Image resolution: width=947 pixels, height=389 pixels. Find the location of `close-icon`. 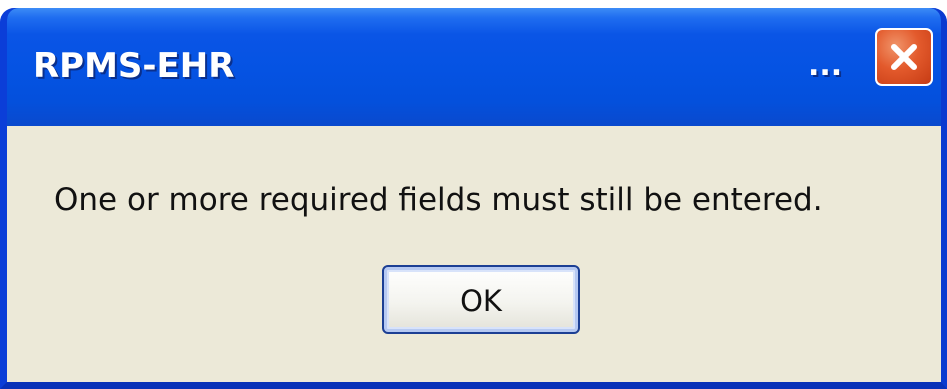

close-icon is located at coordinates (904, 57).